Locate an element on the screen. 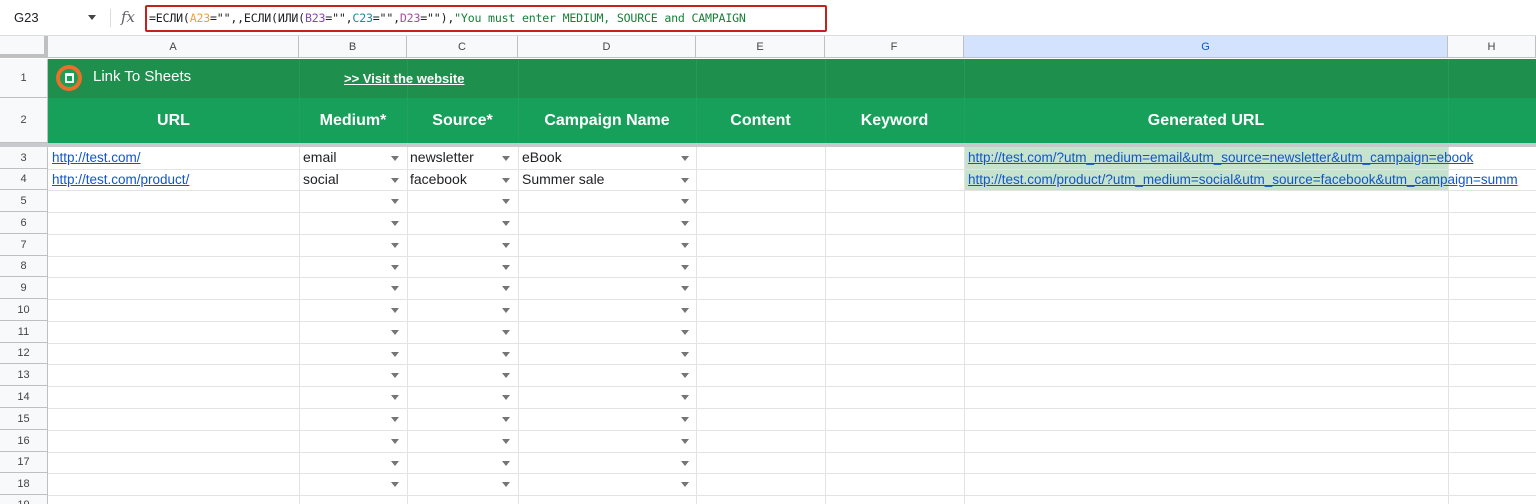 The height and width of the screenshot is (504, 1536). column-header-h: H is located at coordinates (1492, 47).